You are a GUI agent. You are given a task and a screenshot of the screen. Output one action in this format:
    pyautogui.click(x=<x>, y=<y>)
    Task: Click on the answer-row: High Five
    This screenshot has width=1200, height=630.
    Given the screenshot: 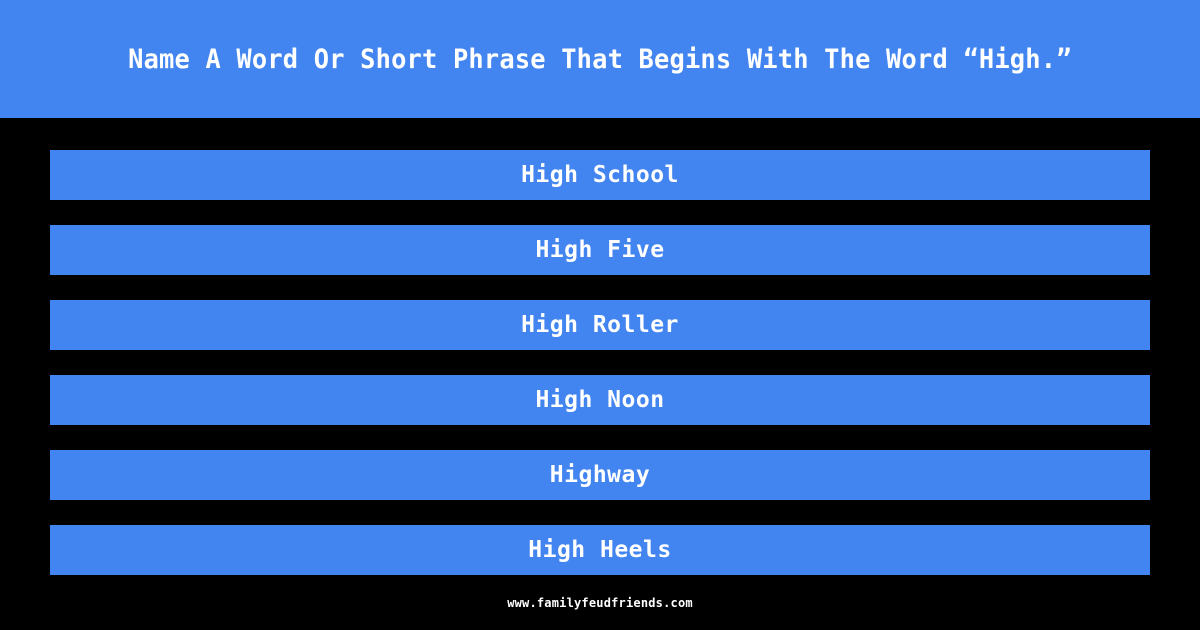 What is the action you would take?
    pyautogui.click(x=600, y=250)
    